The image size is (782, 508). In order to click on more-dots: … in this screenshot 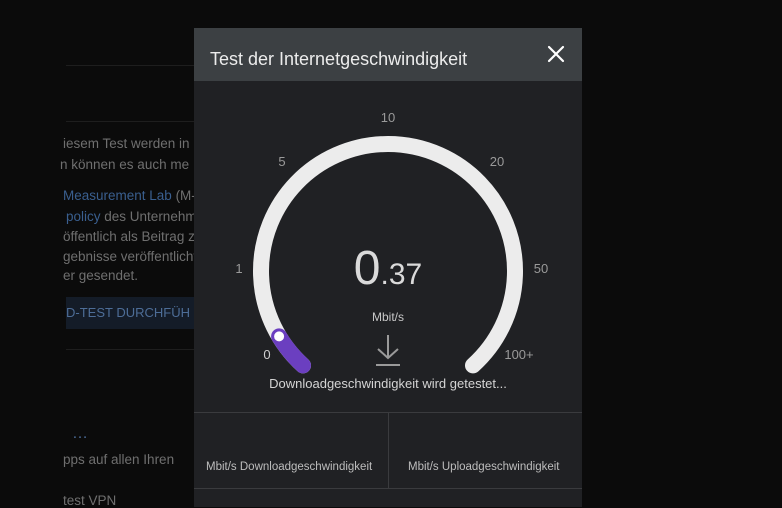, I will do `click(80, 434)`.